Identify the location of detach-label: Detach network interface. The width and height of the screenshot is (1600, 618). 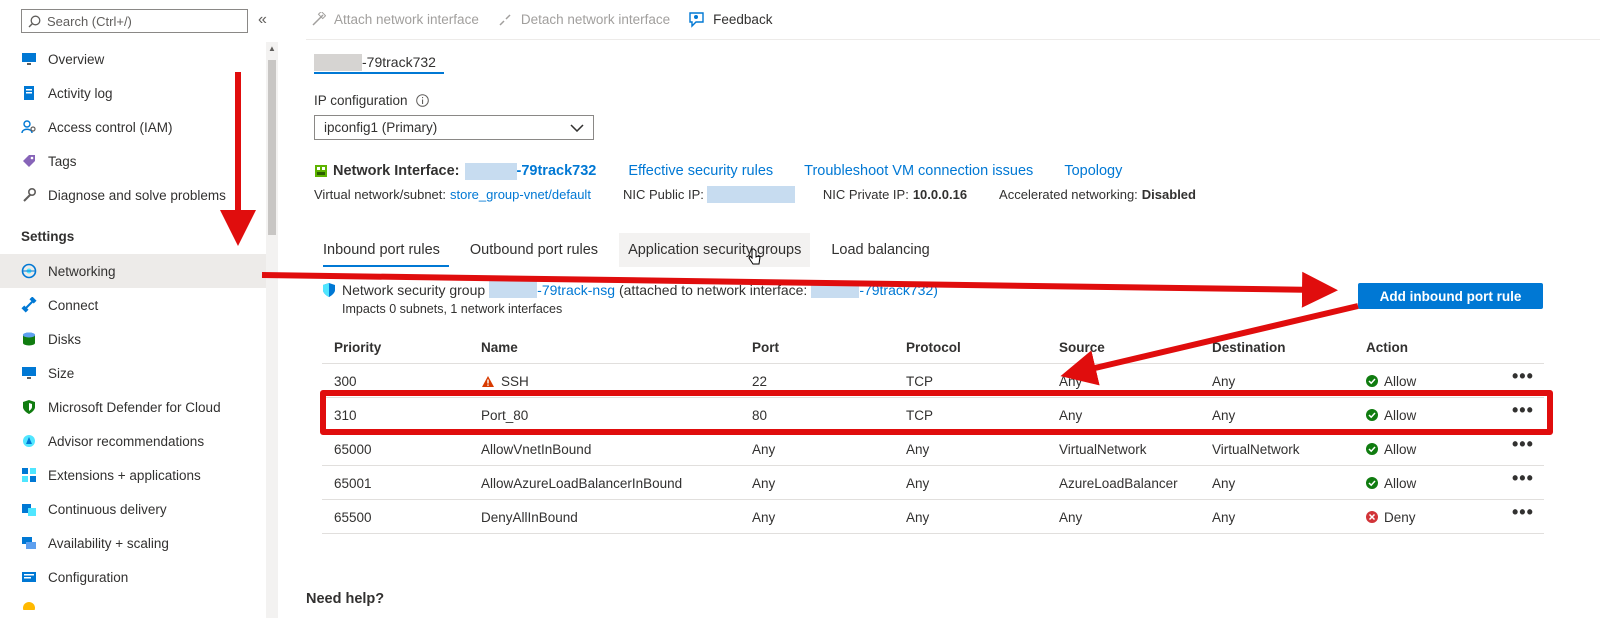
(595, 19).